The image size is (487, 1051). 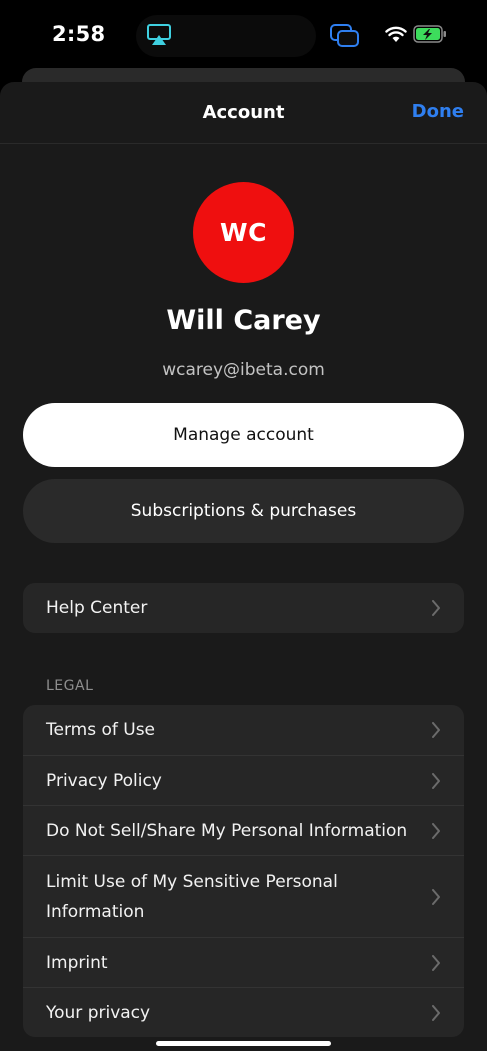 I want to click on airplay-icon, so click(x=159, y=34).